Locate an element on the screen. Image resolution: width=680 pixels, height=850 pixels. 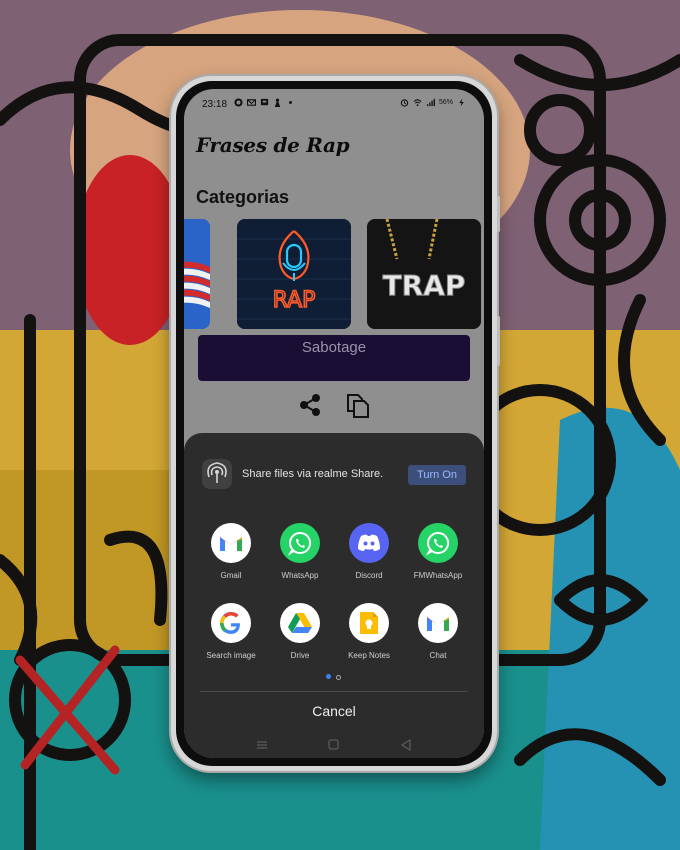
turn-on-button: Turn On is located at coordinates (437, 475).